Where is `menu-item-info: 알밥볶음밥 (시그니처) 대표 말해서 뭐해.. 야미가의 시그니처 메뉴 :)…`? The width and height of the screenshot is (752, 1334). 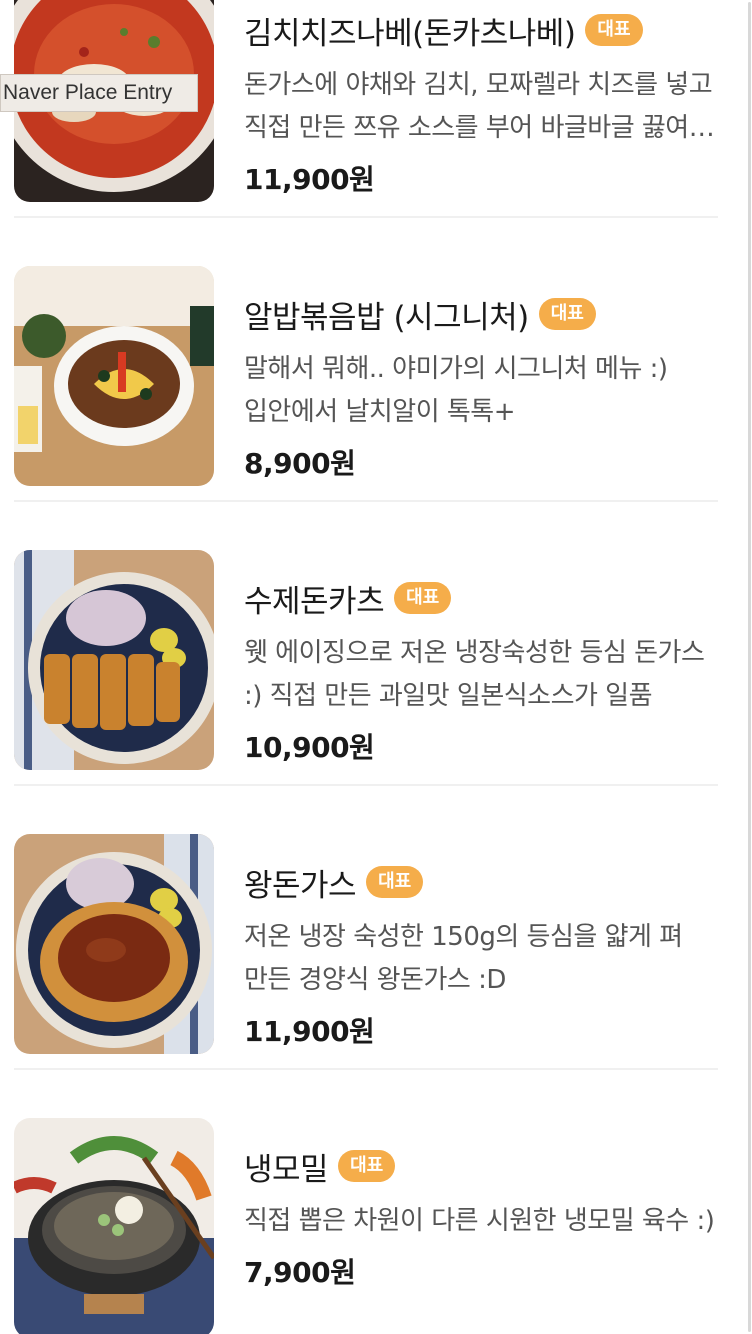
menu-item-info: 알밥볶음밥 (시그니처) 대표 말해서 뭐해.. 야미가의 시그니처 메뉴 :)… is located at coordinates (482, 386).